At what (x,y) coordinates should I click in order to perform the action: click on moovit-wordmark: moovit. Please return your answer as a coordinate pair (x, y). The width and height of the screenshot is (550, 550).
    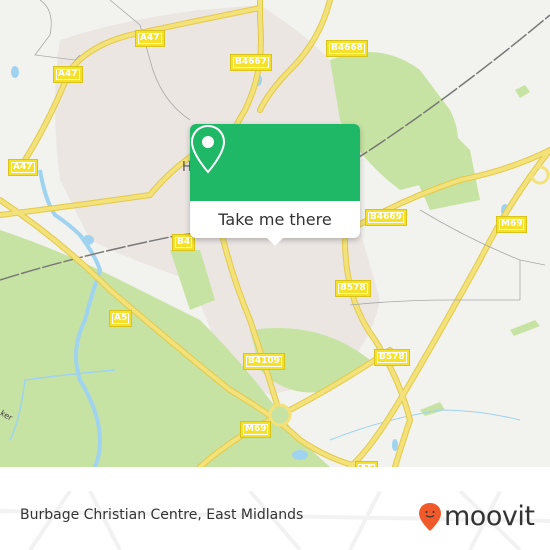
    Looking at the image, I should click on (489, 516).